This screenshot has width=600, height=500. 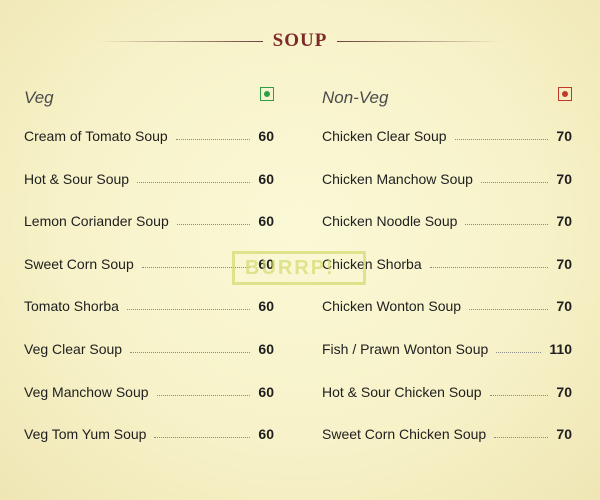 What do you see at coordinates (405, 348) in the screenshot?
I see `item-name: Fish / Prawn Wonton Soup` at bounding box center [405, 348].